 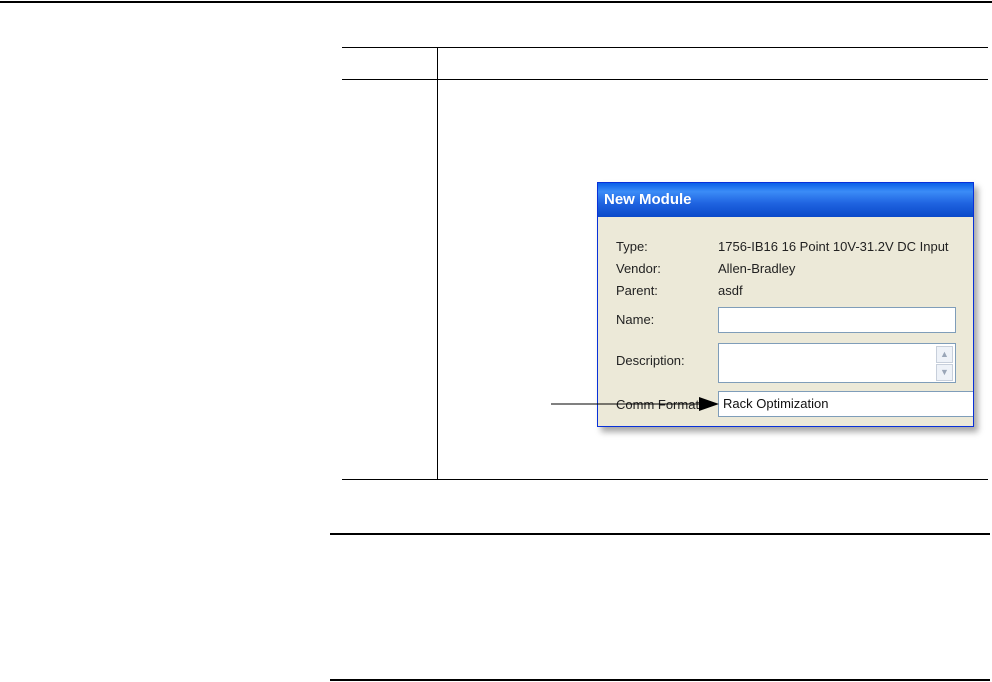 I want to click on dialog-title: New Module, so click(x=785, y=200).